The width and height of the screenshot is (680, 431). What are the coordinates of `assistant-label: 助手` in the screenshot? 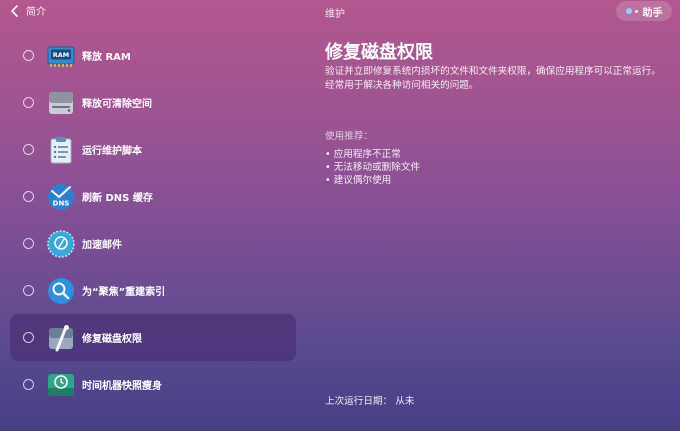 It's located at (652, 13).